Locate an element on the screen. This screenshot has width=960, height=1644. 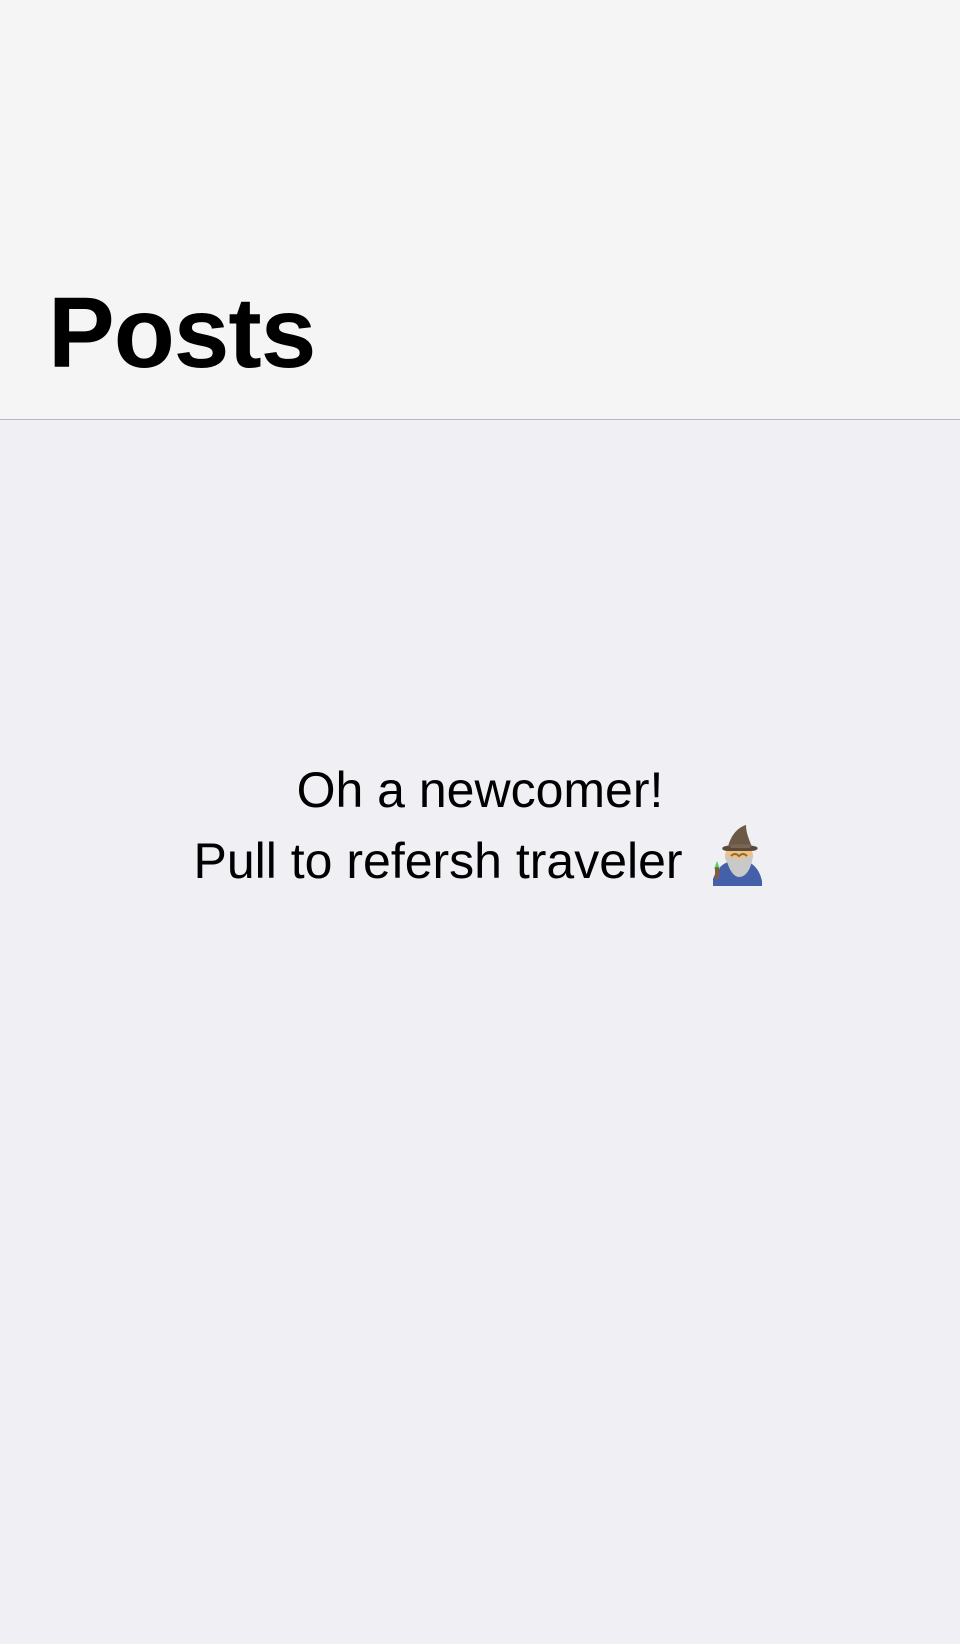
empty-state-line-2-container: Pull to refersh traveler is located at coordinates (480, 857).